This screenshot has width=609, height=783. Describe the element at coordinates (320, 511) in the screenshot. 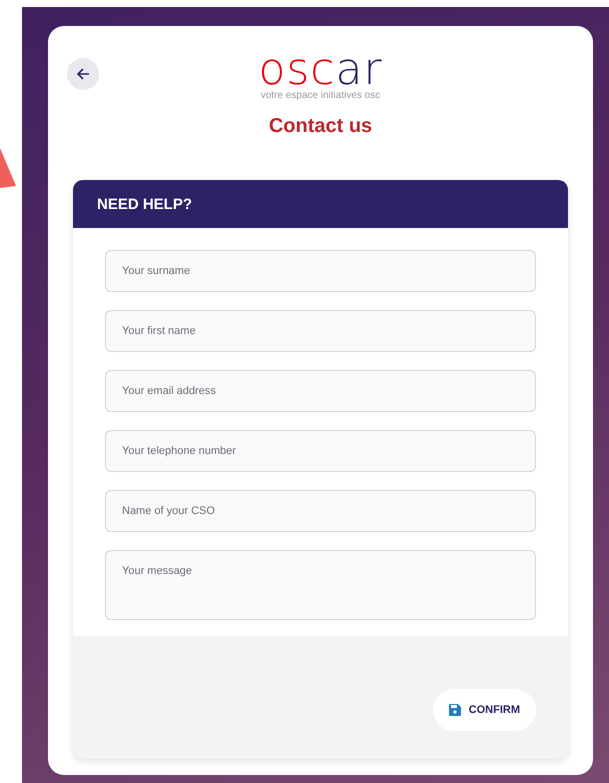

I see `input-field: Name of your CSO` at that location.